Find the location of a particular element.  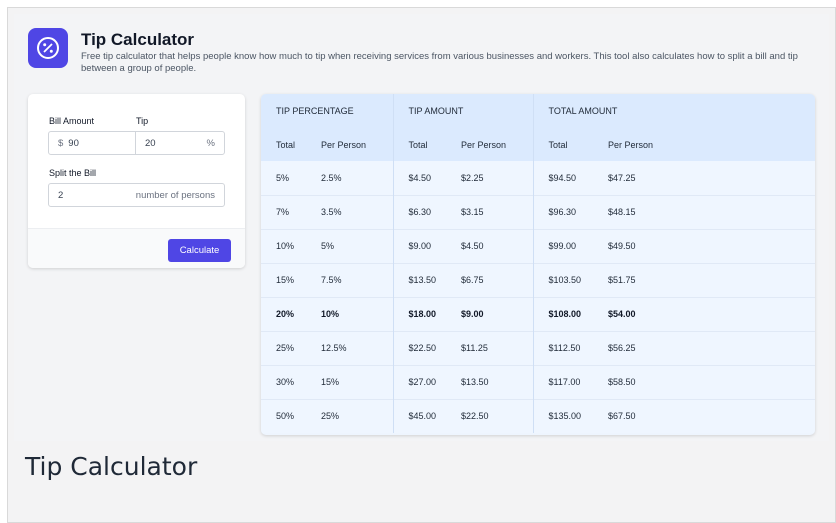

percent-suffix: % is located at coordinates (210, 143).